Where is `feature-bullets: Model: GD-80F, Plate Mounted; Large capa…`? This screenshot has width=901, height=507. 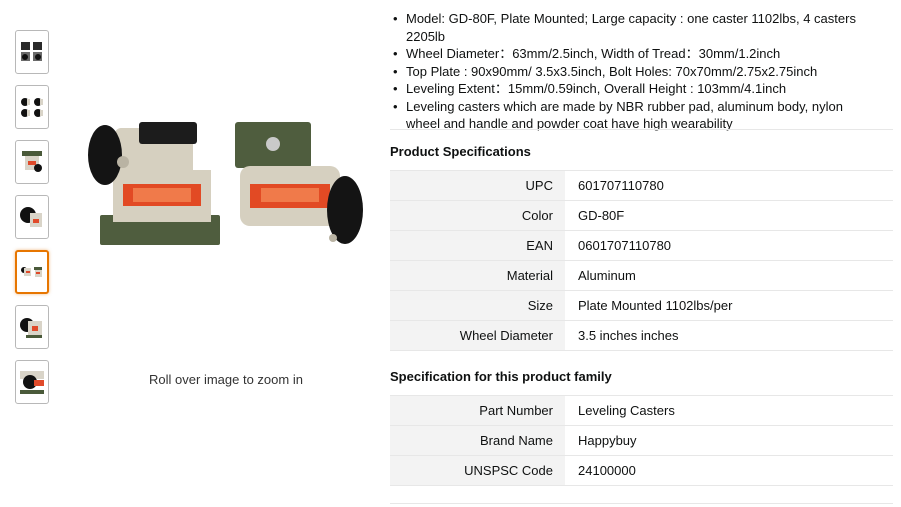 feature-bullets: Model: GD-80F, Plate Mounted; Large capa… is located at coordinates (635, 71).